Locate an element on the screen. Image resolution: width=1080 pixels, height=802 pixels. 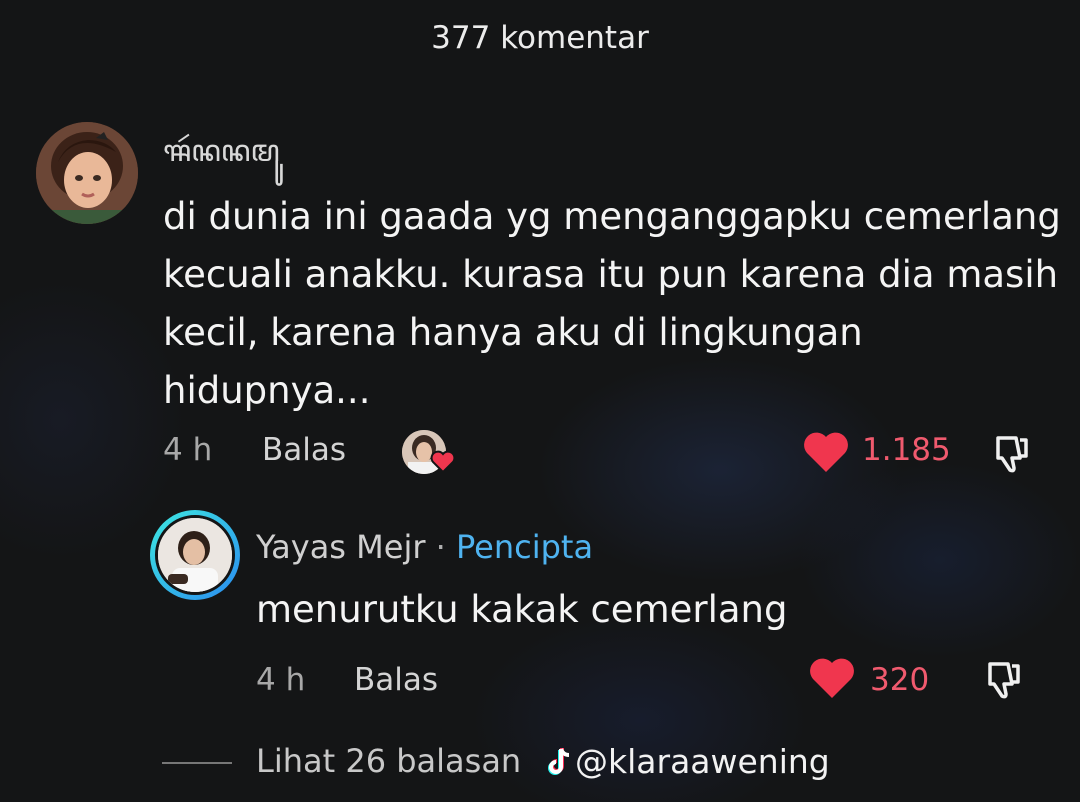
commenter-username: ꦯꦂꦤꦤꦩꦸ is located at coordinates (221, 158).